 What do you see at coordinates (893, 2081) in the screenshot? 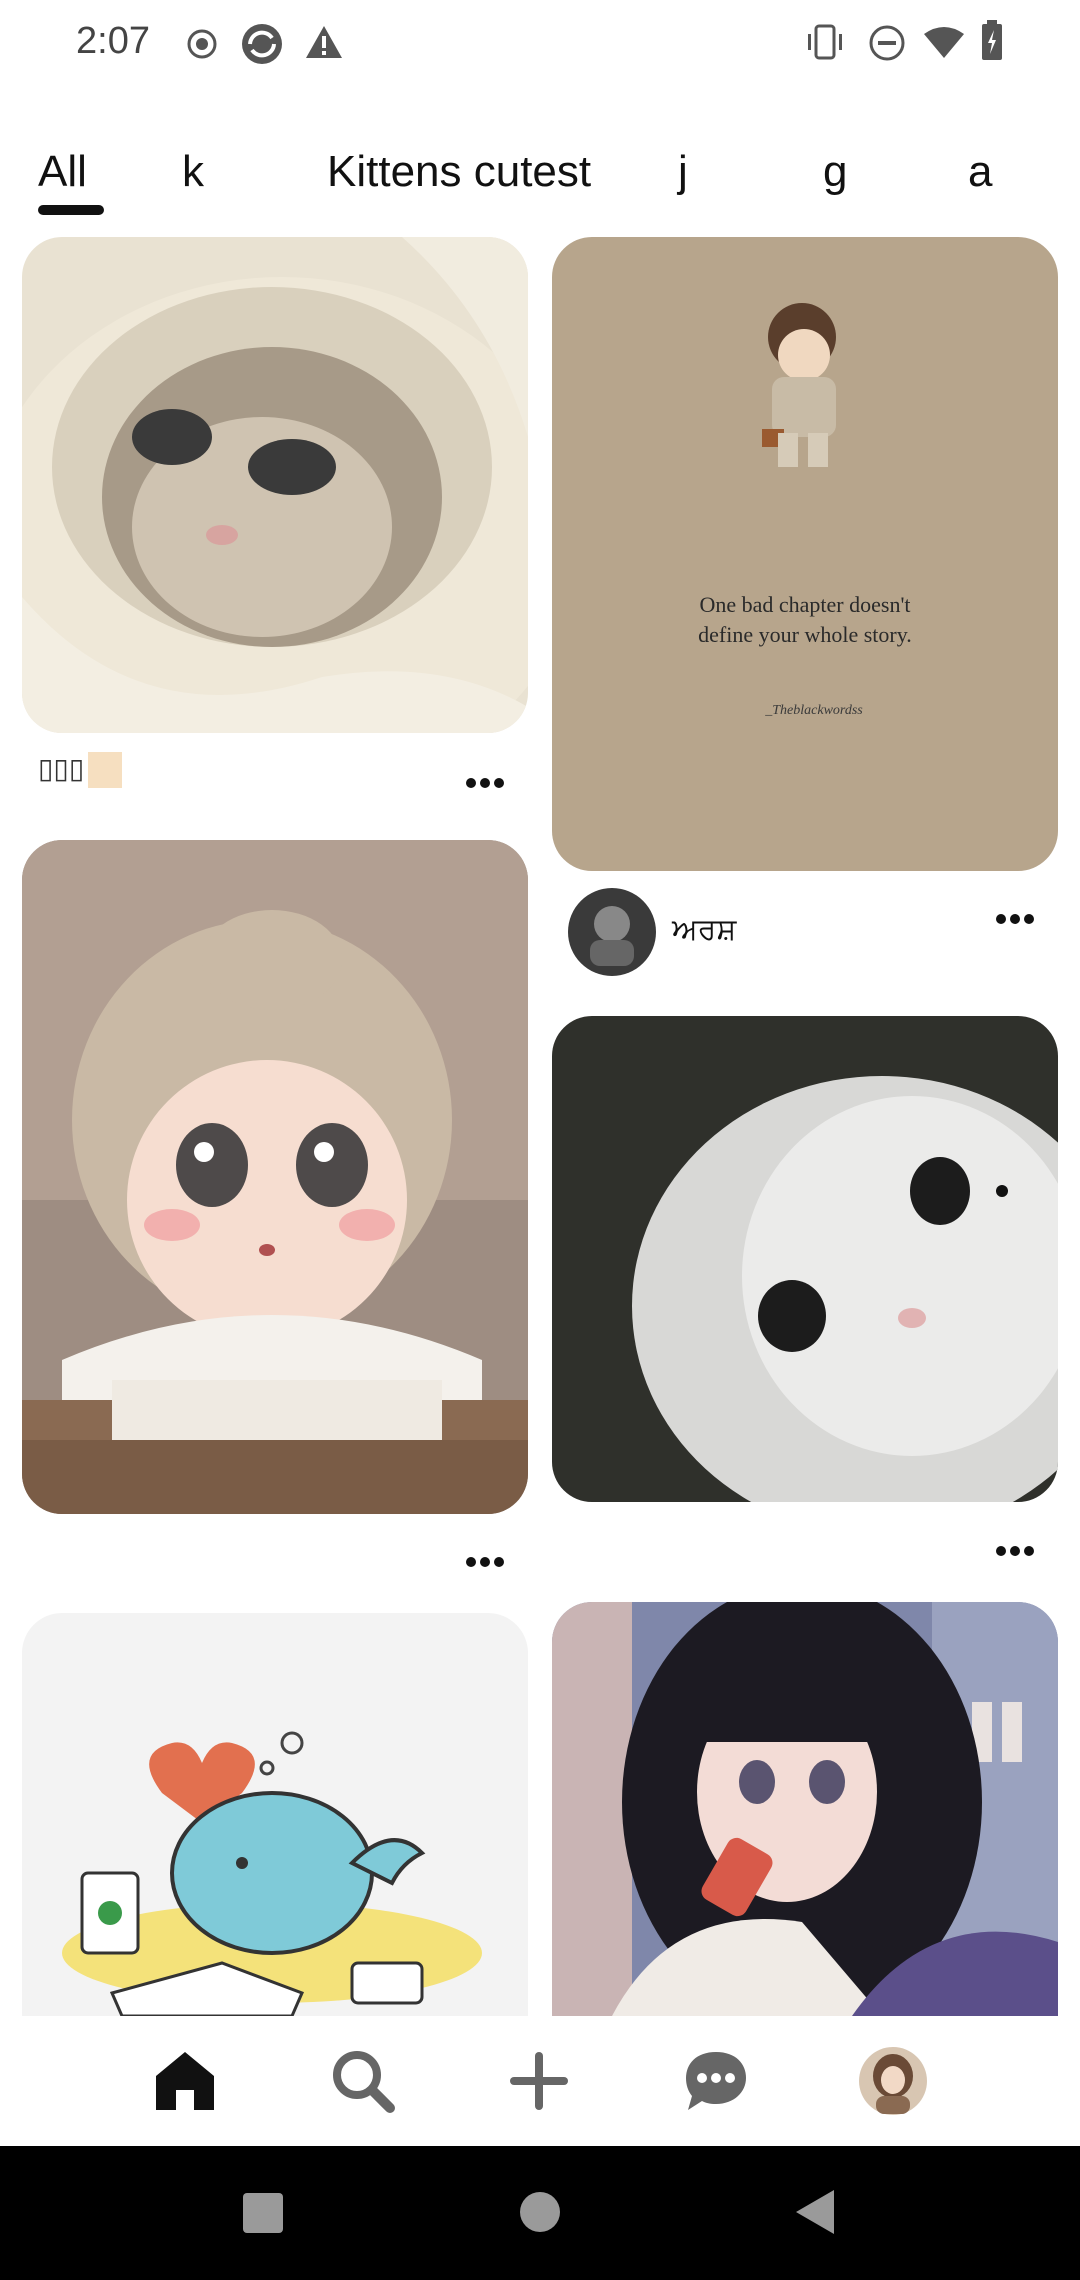
I see `profile-avatar` at bounding box center [893, 2081].